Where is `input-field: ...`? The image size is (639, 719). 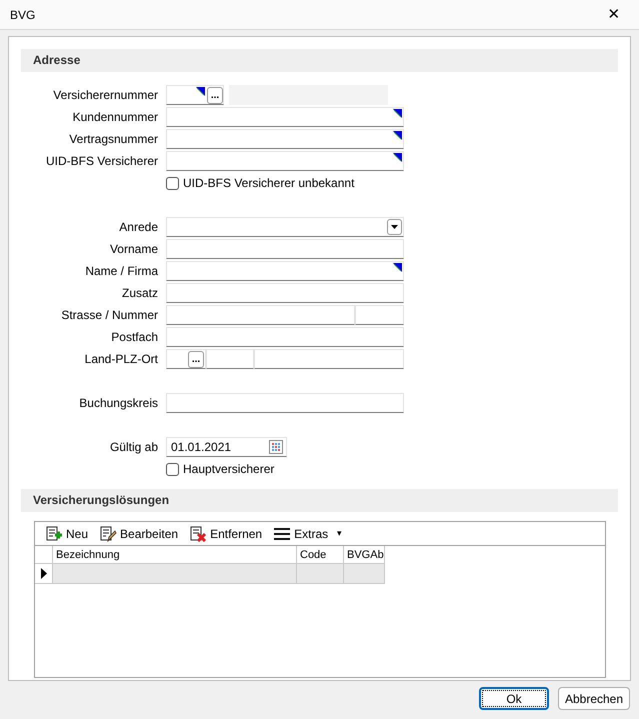 input-field: ... is located at coordinates (186, 359).